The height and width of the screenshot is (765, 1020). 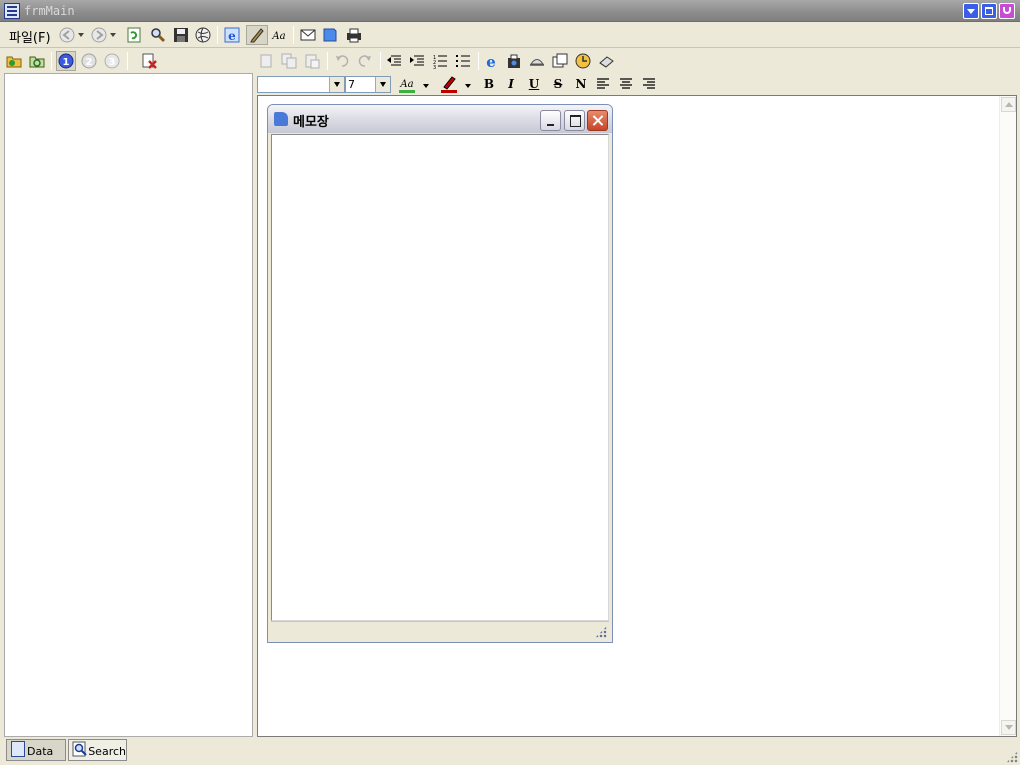 What do you see at coordinates (149, 61) in the screenshot?
I see `delete-button` at bounding box center [149, 61].